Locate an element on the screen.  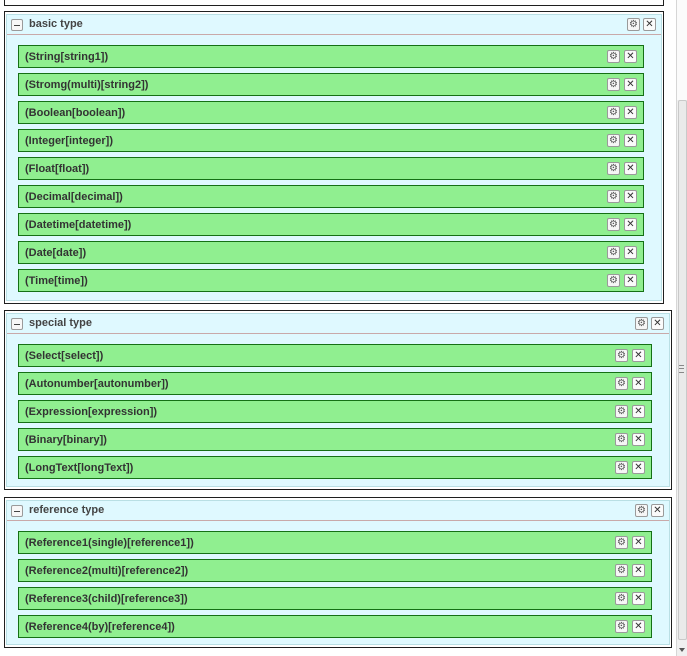
field-row: (LongText[longText]) ⚙ ✕ is located at coordinates (335, 467).